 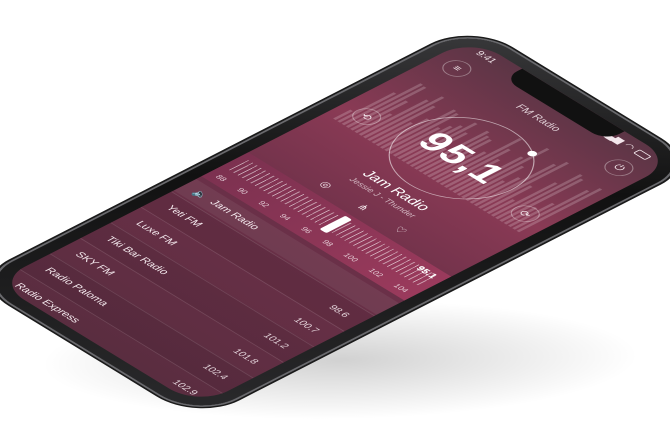 What do you see at coordinates (629, 146) in the screenshot?
I see `wifi-icon: ◠` at bounding box center [629, 146].